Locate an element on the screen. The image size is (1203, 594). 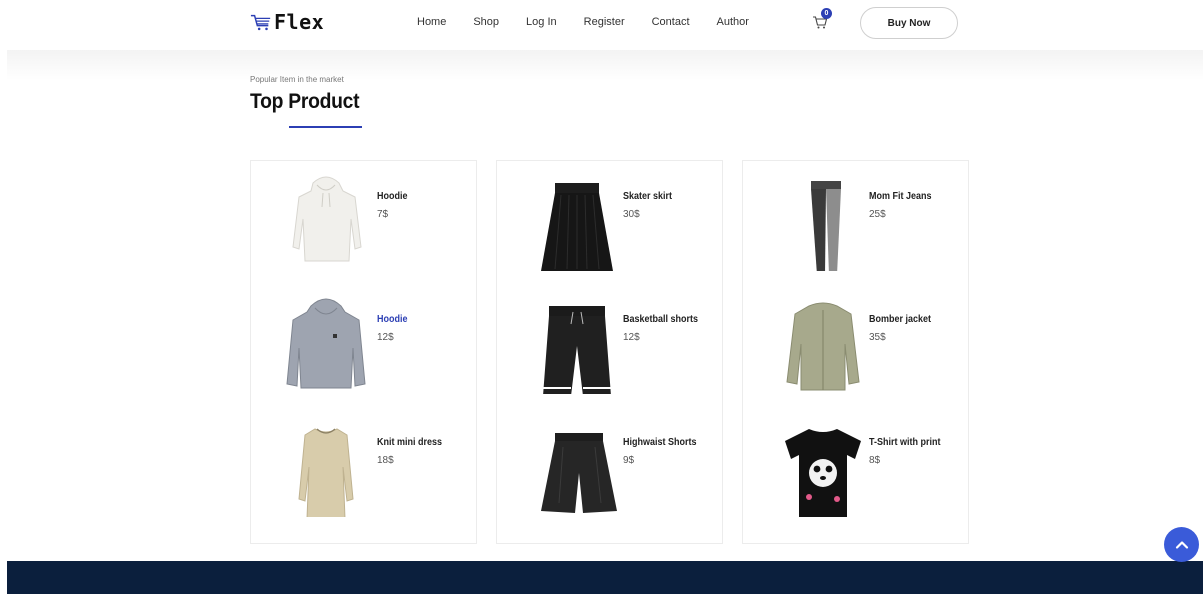
black-skater-skirt-image is located at coordinates (572, 216).